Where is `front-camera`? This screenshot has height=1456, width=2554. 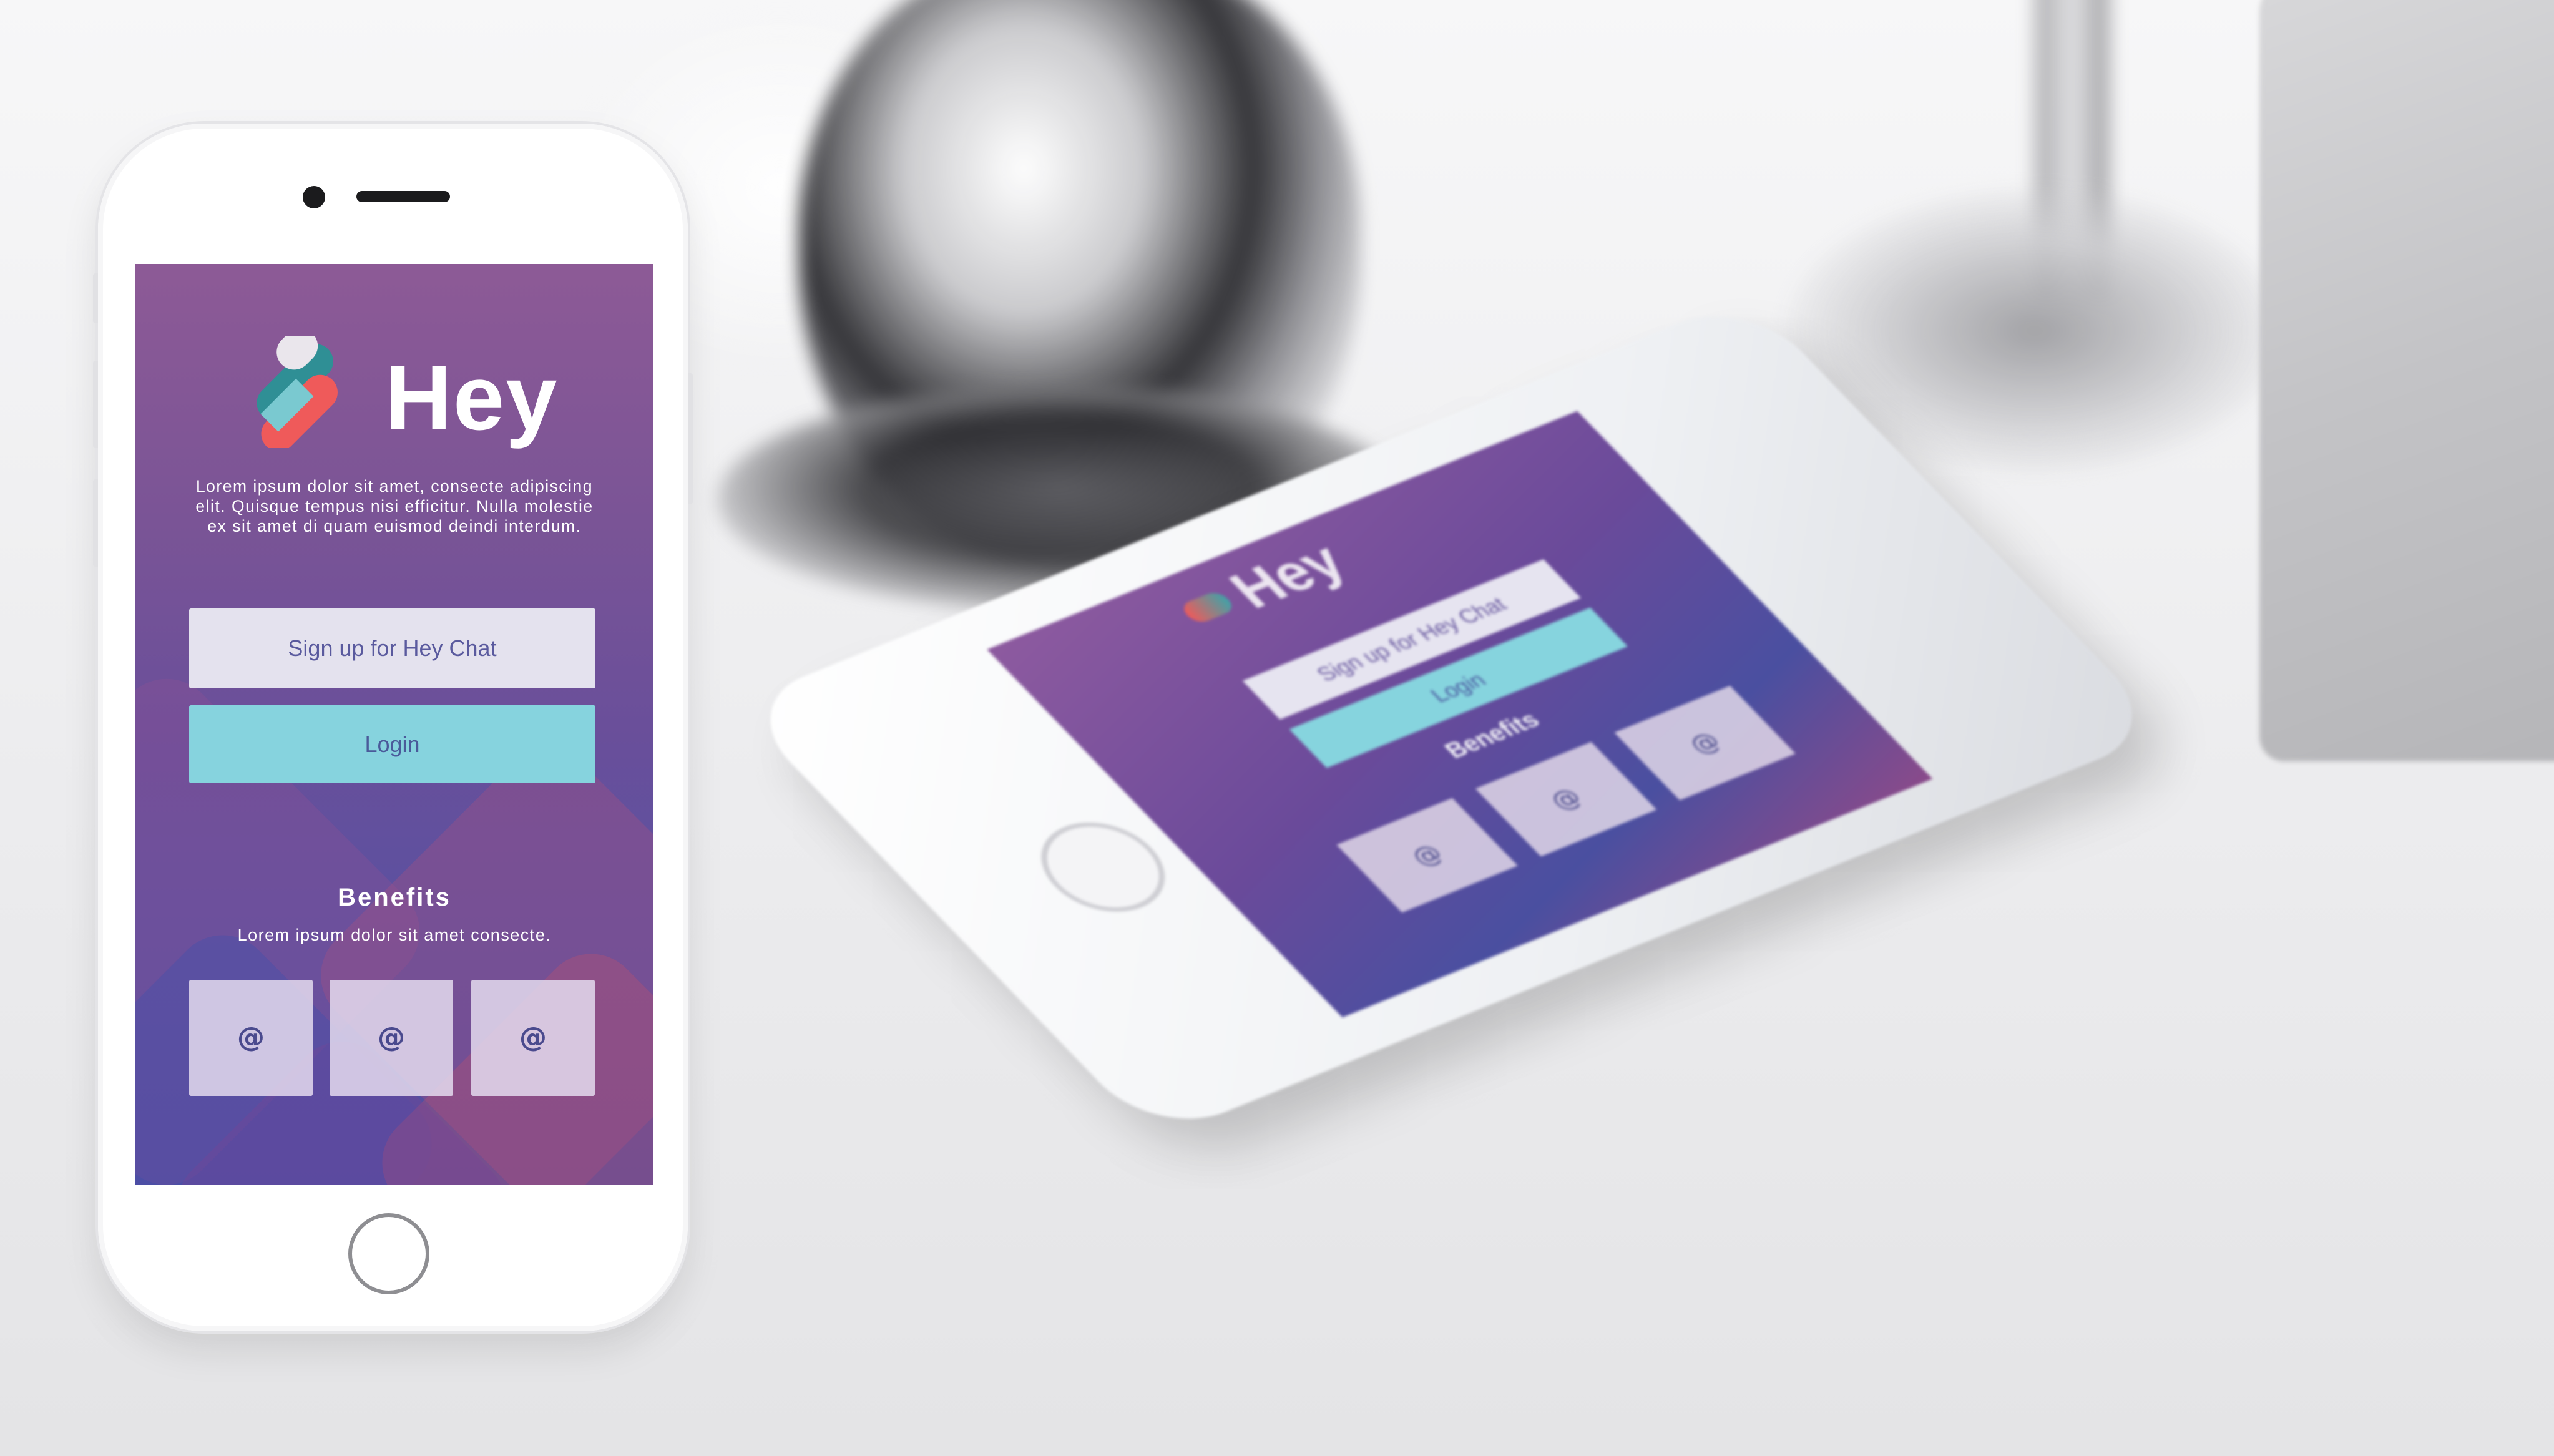
front-camera is located at coordinates (314, 197).